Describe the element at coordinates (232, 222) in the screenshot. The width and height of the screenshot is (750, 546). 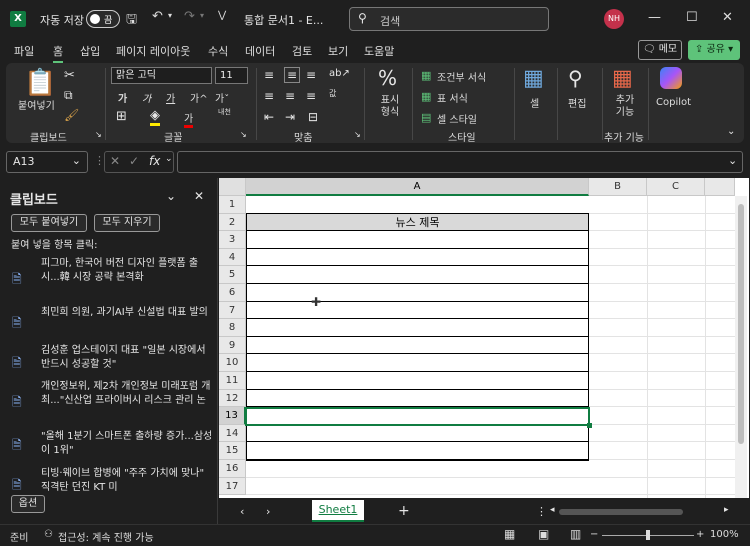
I see `row-header-2: 2` at that location.